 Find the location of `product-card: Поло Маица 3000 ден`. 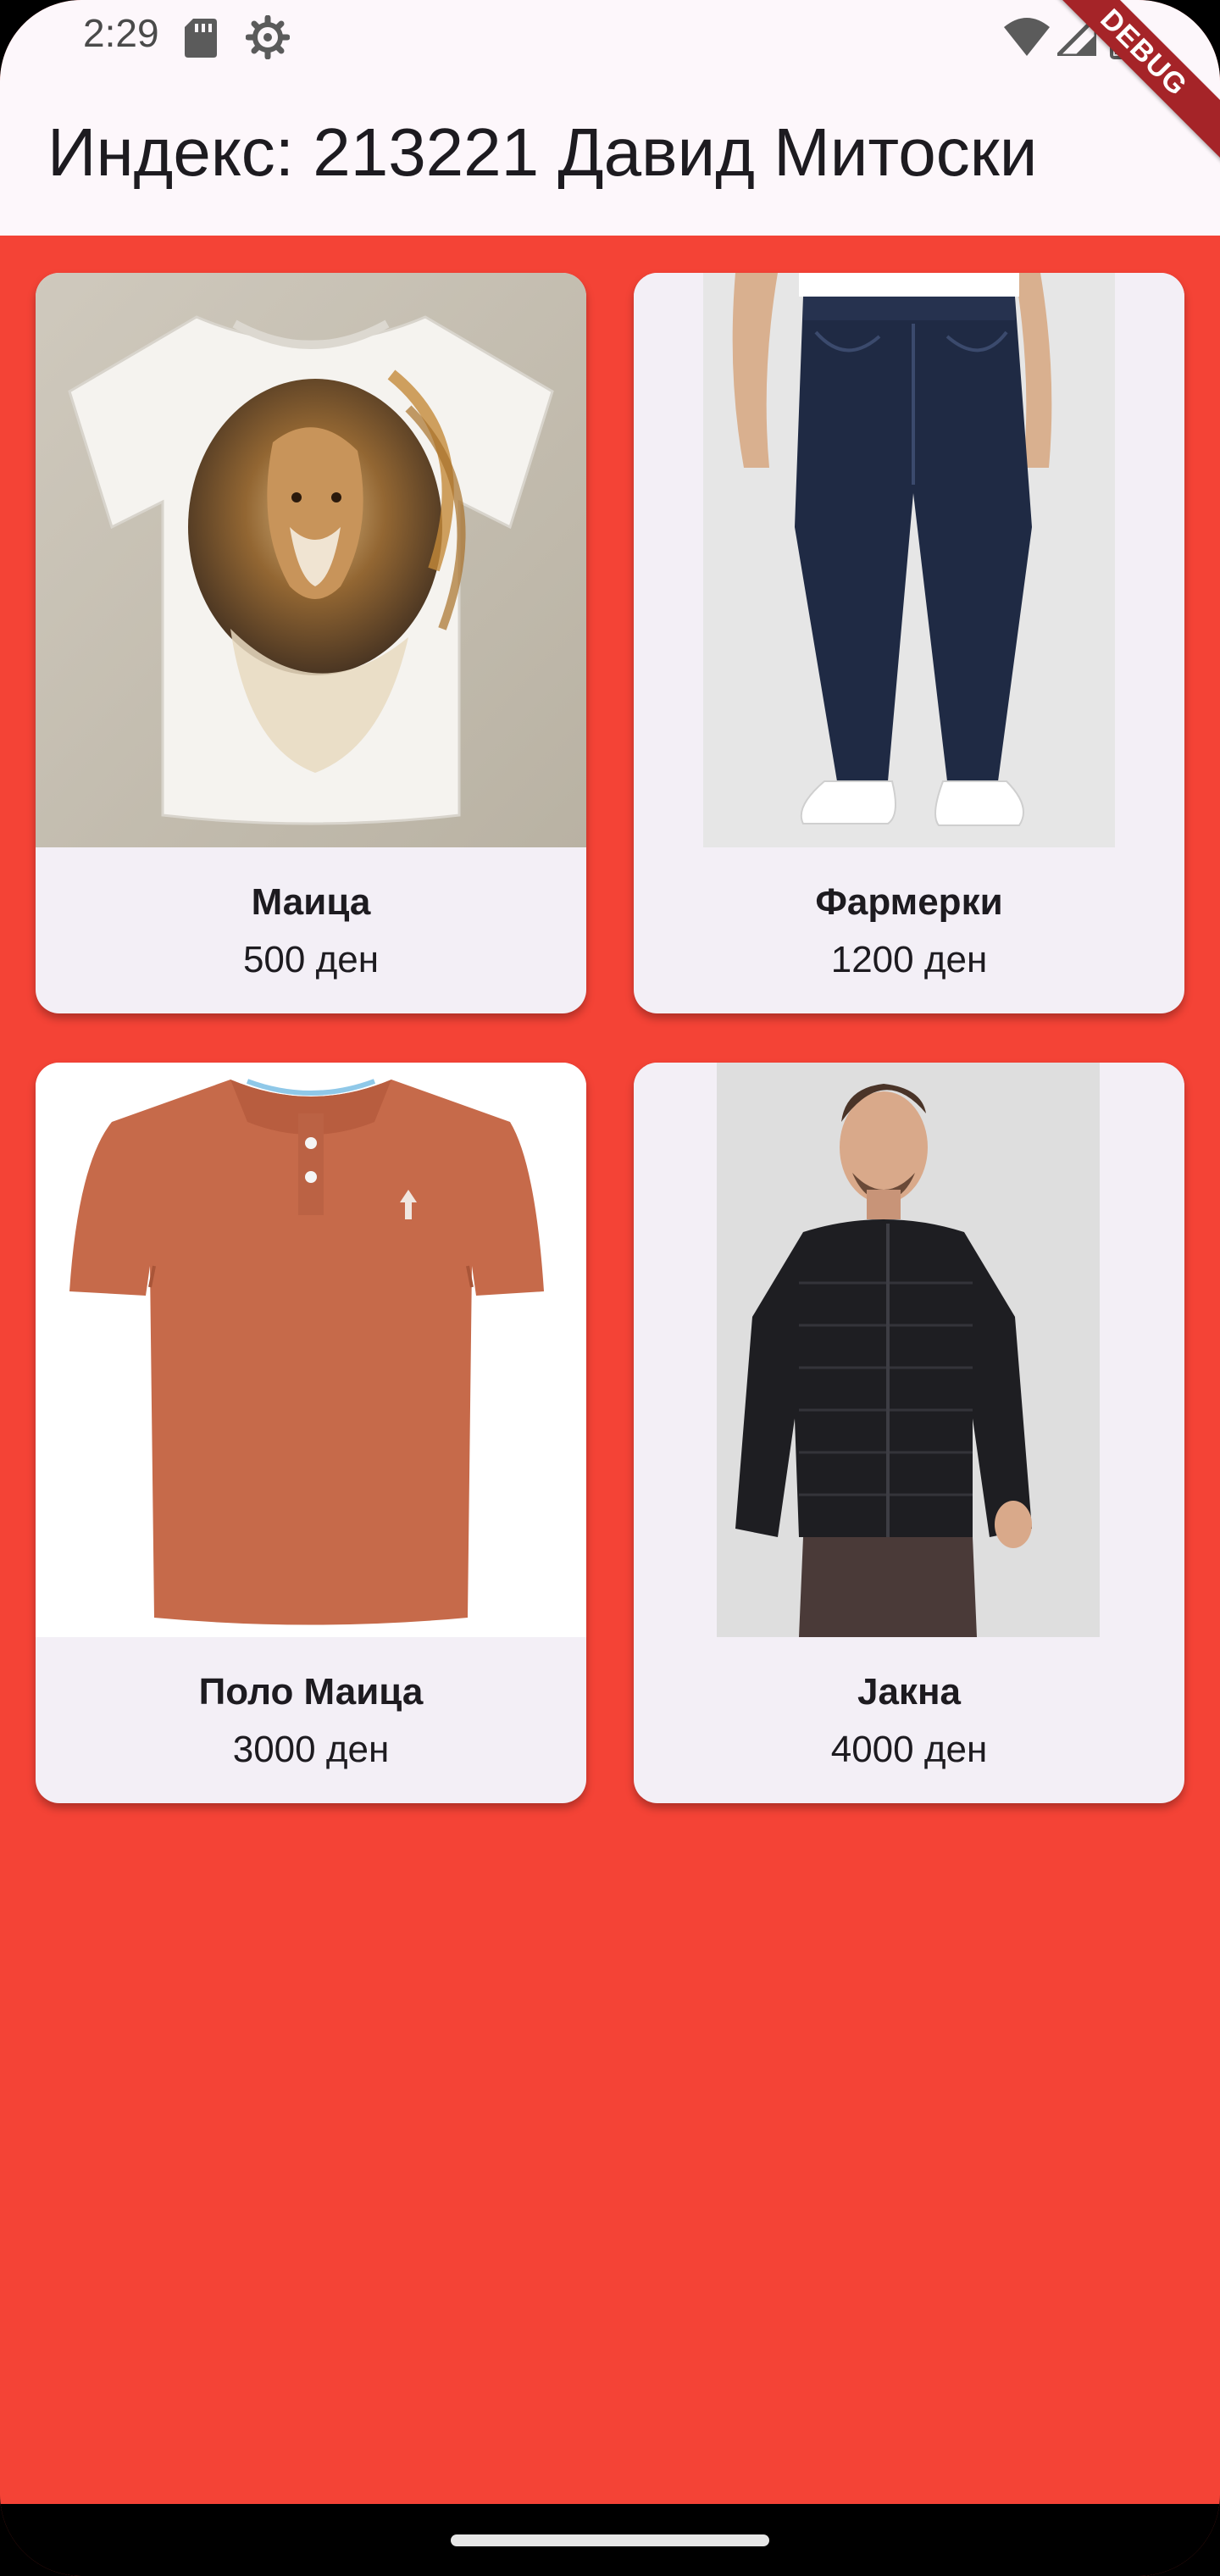

product-card: Поло Маица 3000 ден is located at coordinates (311, 1433).